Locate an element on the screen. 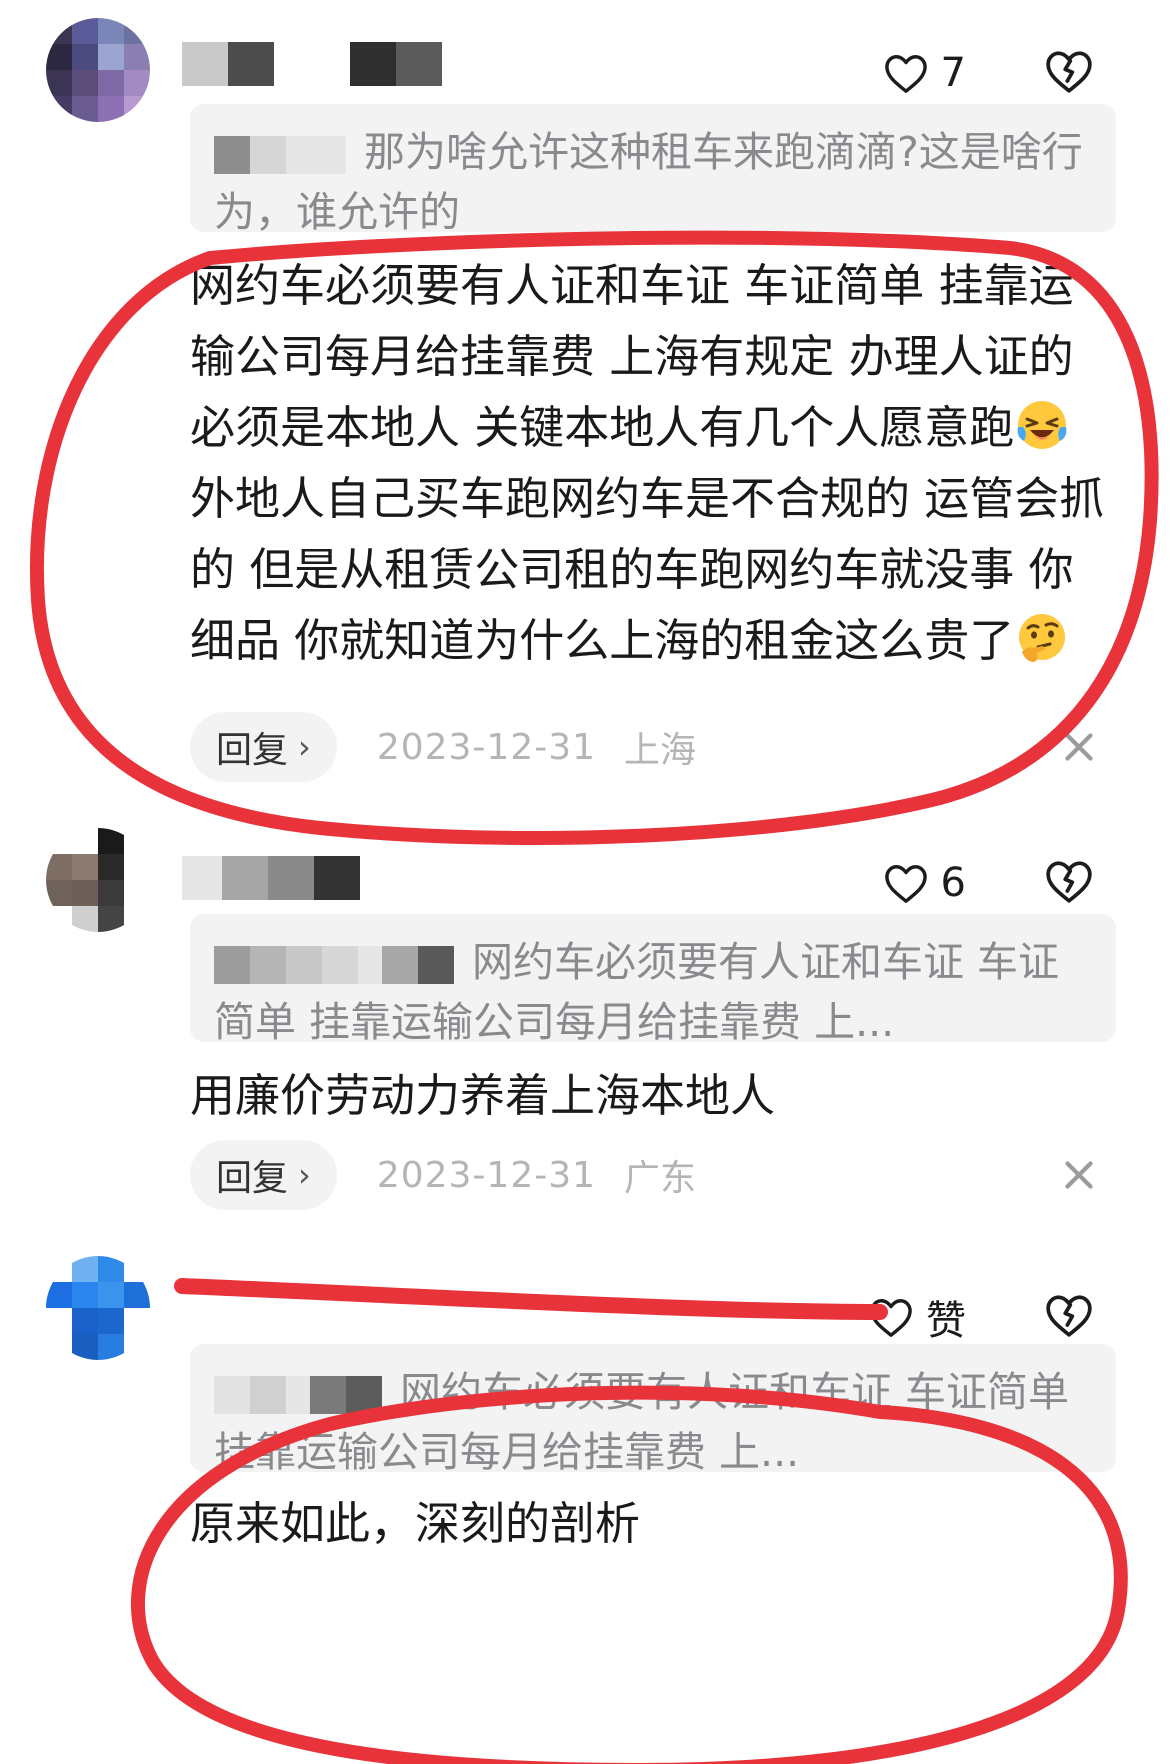 The height and width of the screenshot is (1764, 1170). red-underline-annotation is located at coordinates (531, 1299).